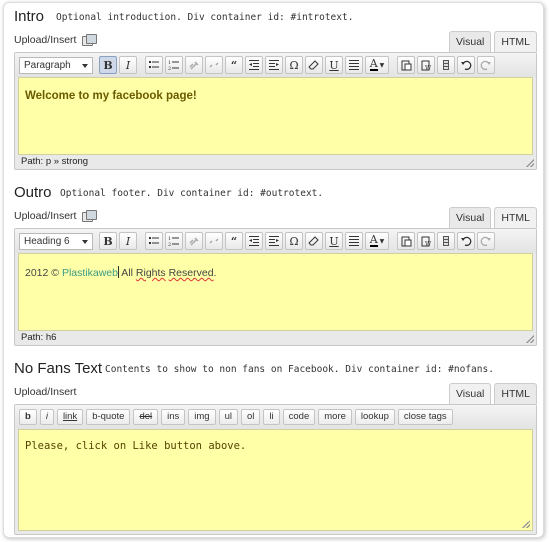 The height and width of the screenshot is (542, 549). Describe the element at coordinates (29, 16) in the screenshot. I see `intro-title: Intro` at that location.